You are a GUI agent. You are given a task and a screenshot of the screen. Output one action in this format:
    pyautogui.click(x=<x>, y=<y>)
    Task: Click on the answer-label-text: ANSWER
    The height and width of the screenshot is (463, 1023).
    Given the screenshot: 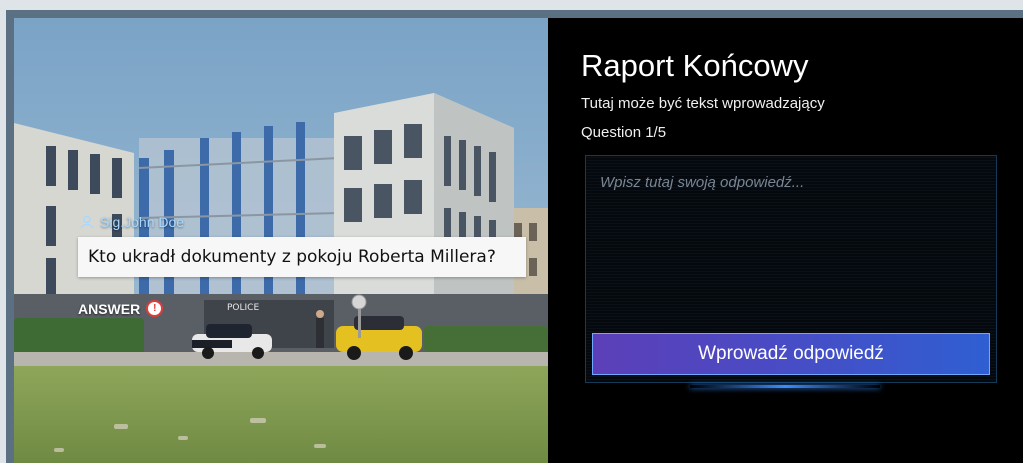 What is the action you would take?
    pyautogui.click(x=109, y=308)
    